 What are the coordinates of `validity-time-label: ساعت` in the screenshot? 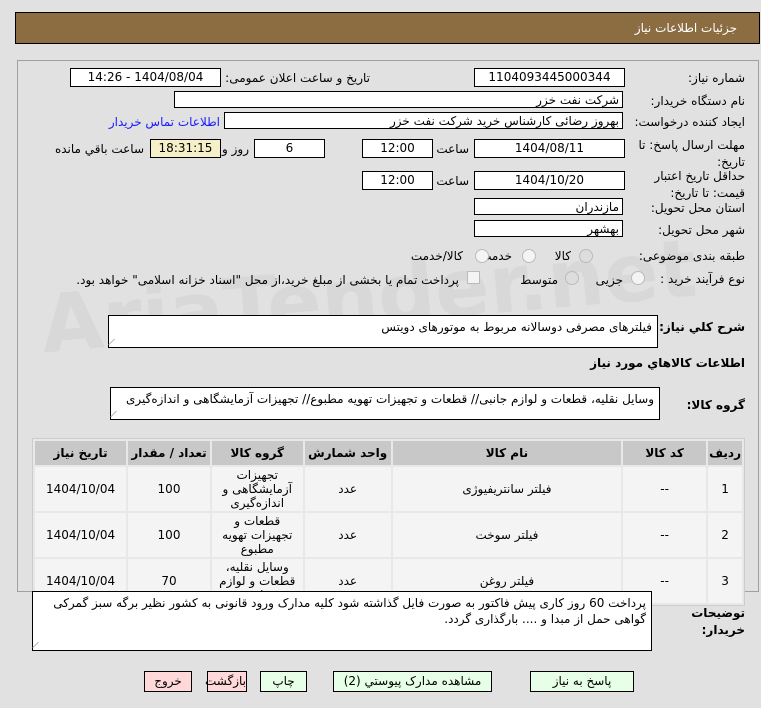 It's located at (452, 181).